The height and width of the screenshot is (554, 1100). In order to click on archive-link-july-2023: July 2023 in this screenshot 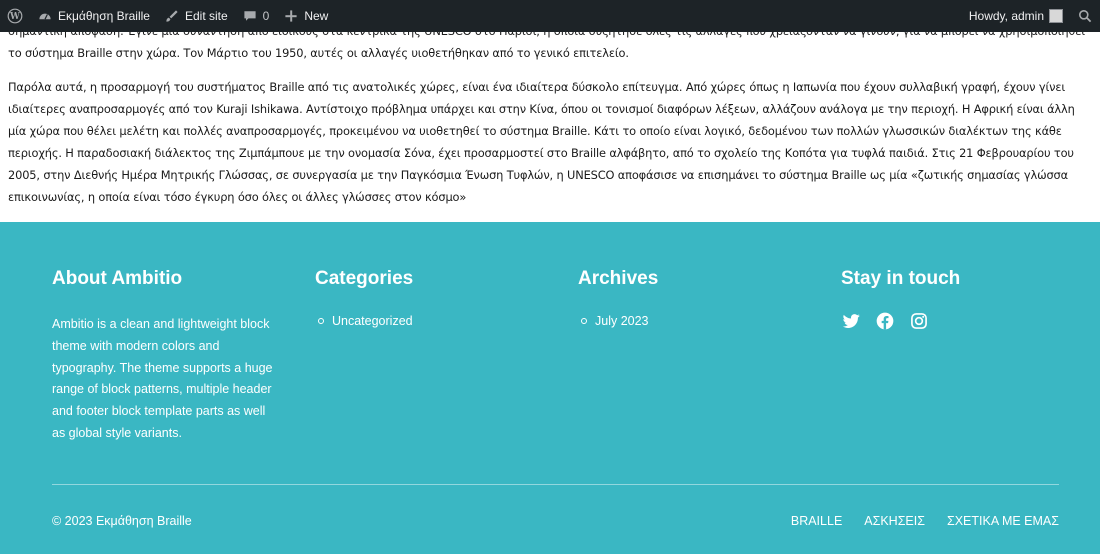, I will do `click(622, 321)`.